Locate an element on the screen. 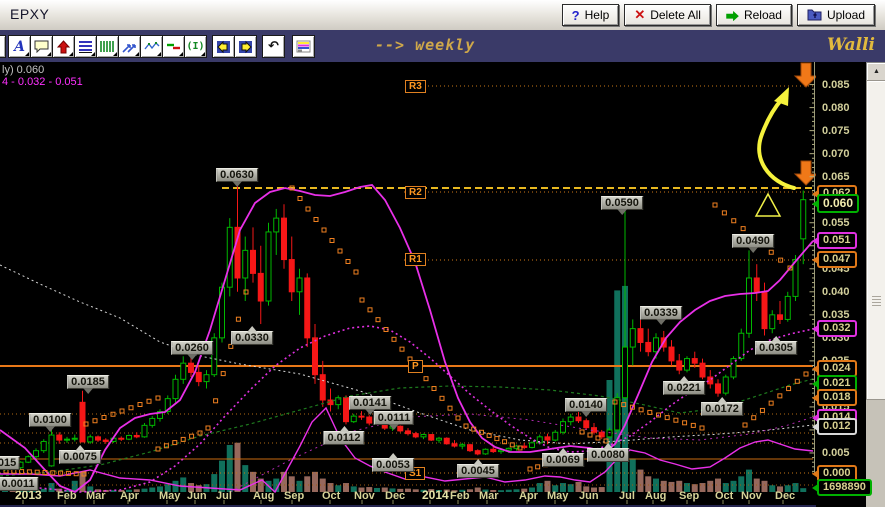 The image size is (885, 507). arrow-up-tool-button is located at coordinates (63, 46).